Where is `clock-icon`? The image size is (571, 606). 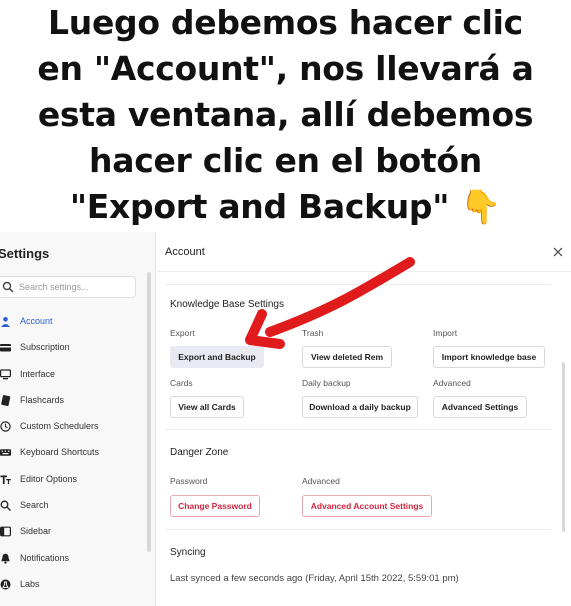
clock-icon is located at coordinates (5, 426).